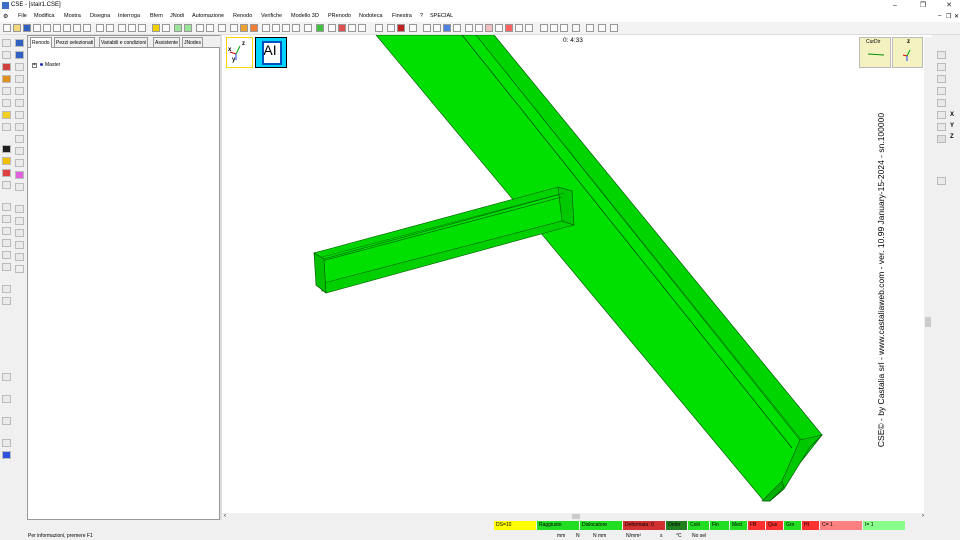  Describe the element at coordinates (939, 16) in the screenshot. I see `mdi-minimize-icon: –` at that location.